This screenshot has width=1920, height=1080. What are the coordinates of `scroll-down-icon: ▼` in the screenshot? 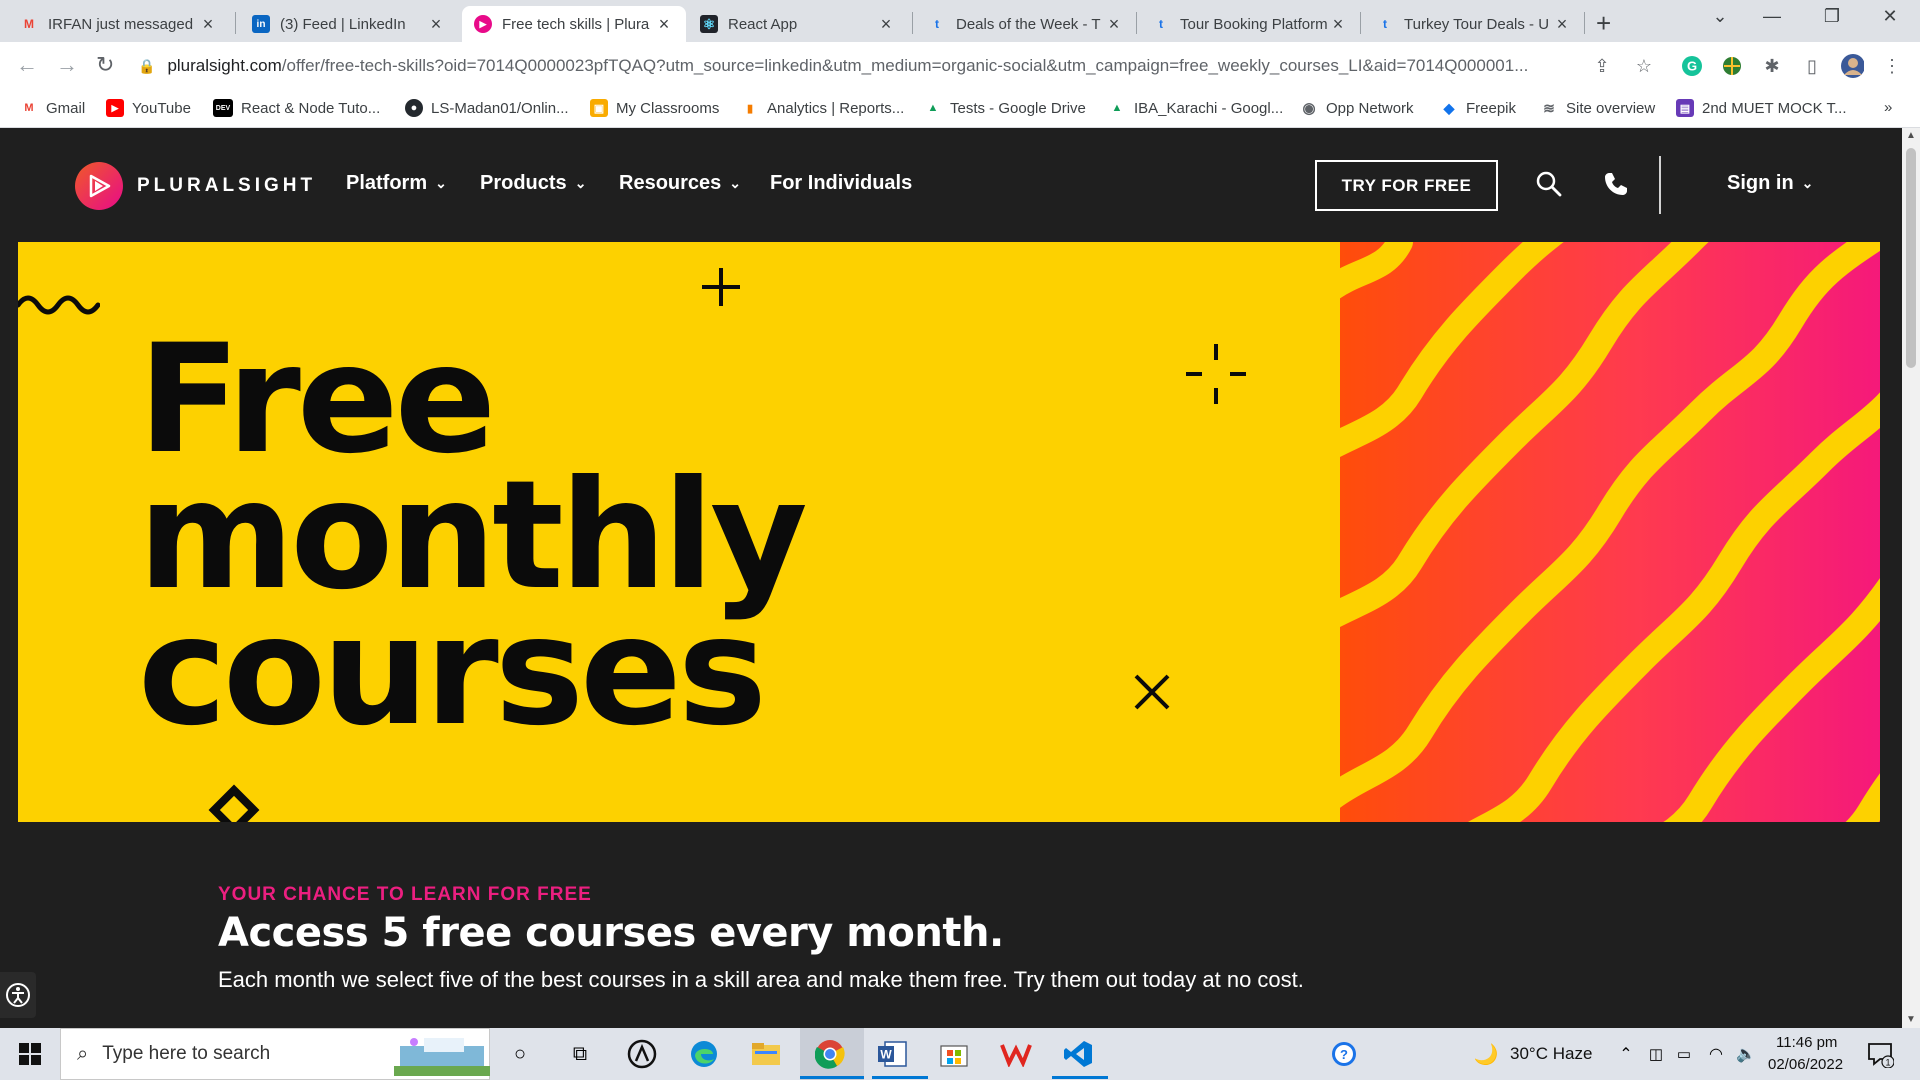 It's located at (1911, 1019).